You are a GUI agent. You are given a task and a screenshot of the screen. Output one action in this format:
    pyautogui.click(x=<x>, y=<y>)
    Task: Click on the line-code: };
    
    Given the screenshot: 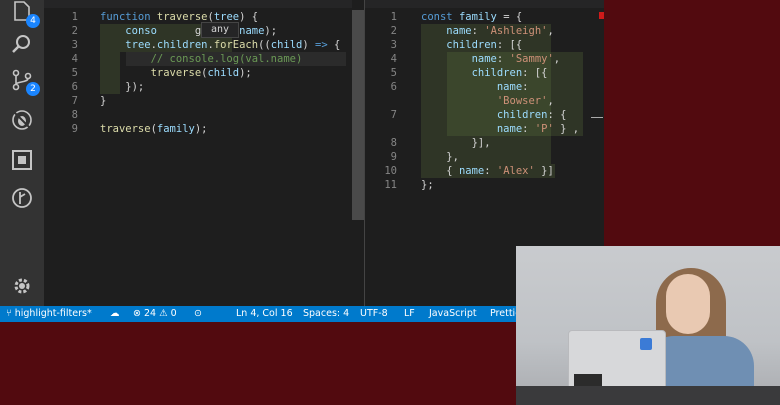 What is the action you would take?
    pyautogui.click(x=427, y=185)
    